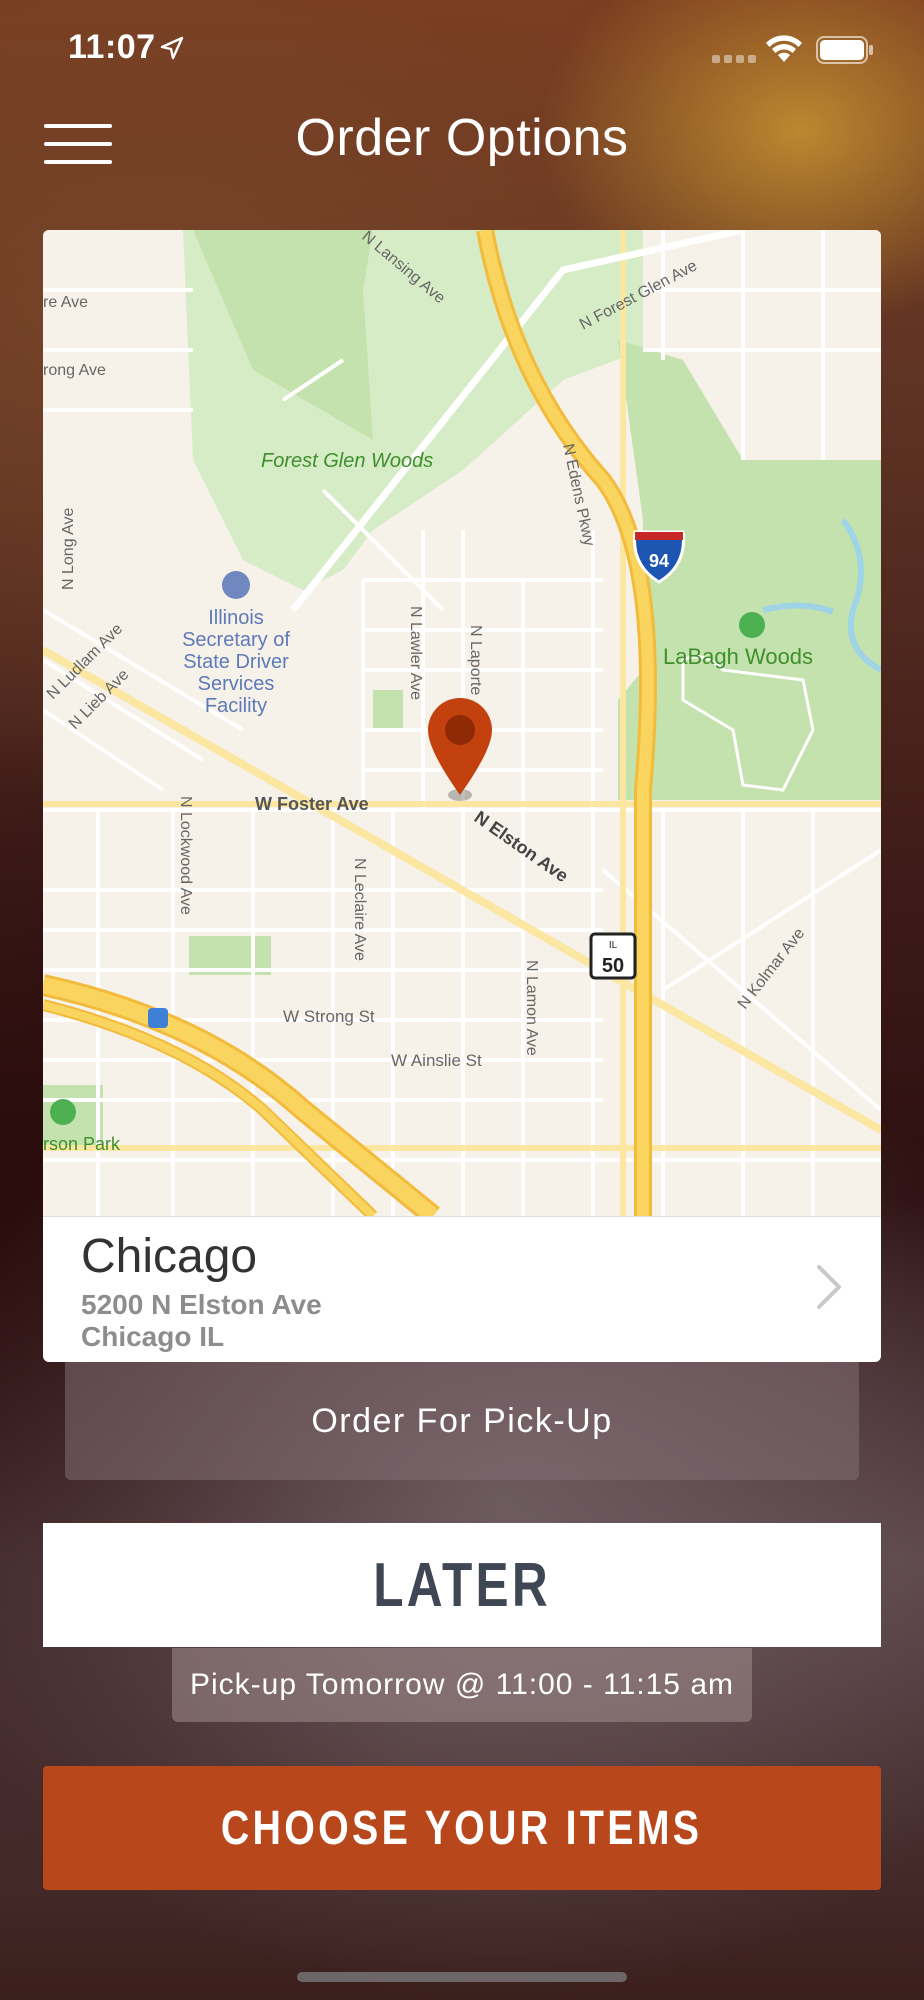  Describe the element at coordinates (784, 48) in the screenshot. I see `wifi-icon` at that location.